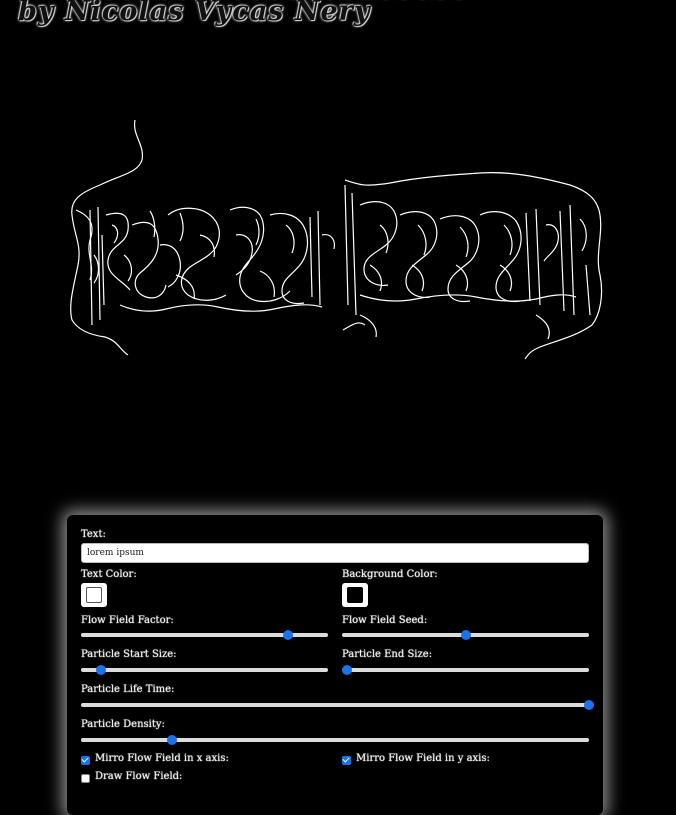 The image size is (676, 815). What do you see at coordinates (335, 553) in the screenshot?
I see `text-input` at bounding box center [335, 553].